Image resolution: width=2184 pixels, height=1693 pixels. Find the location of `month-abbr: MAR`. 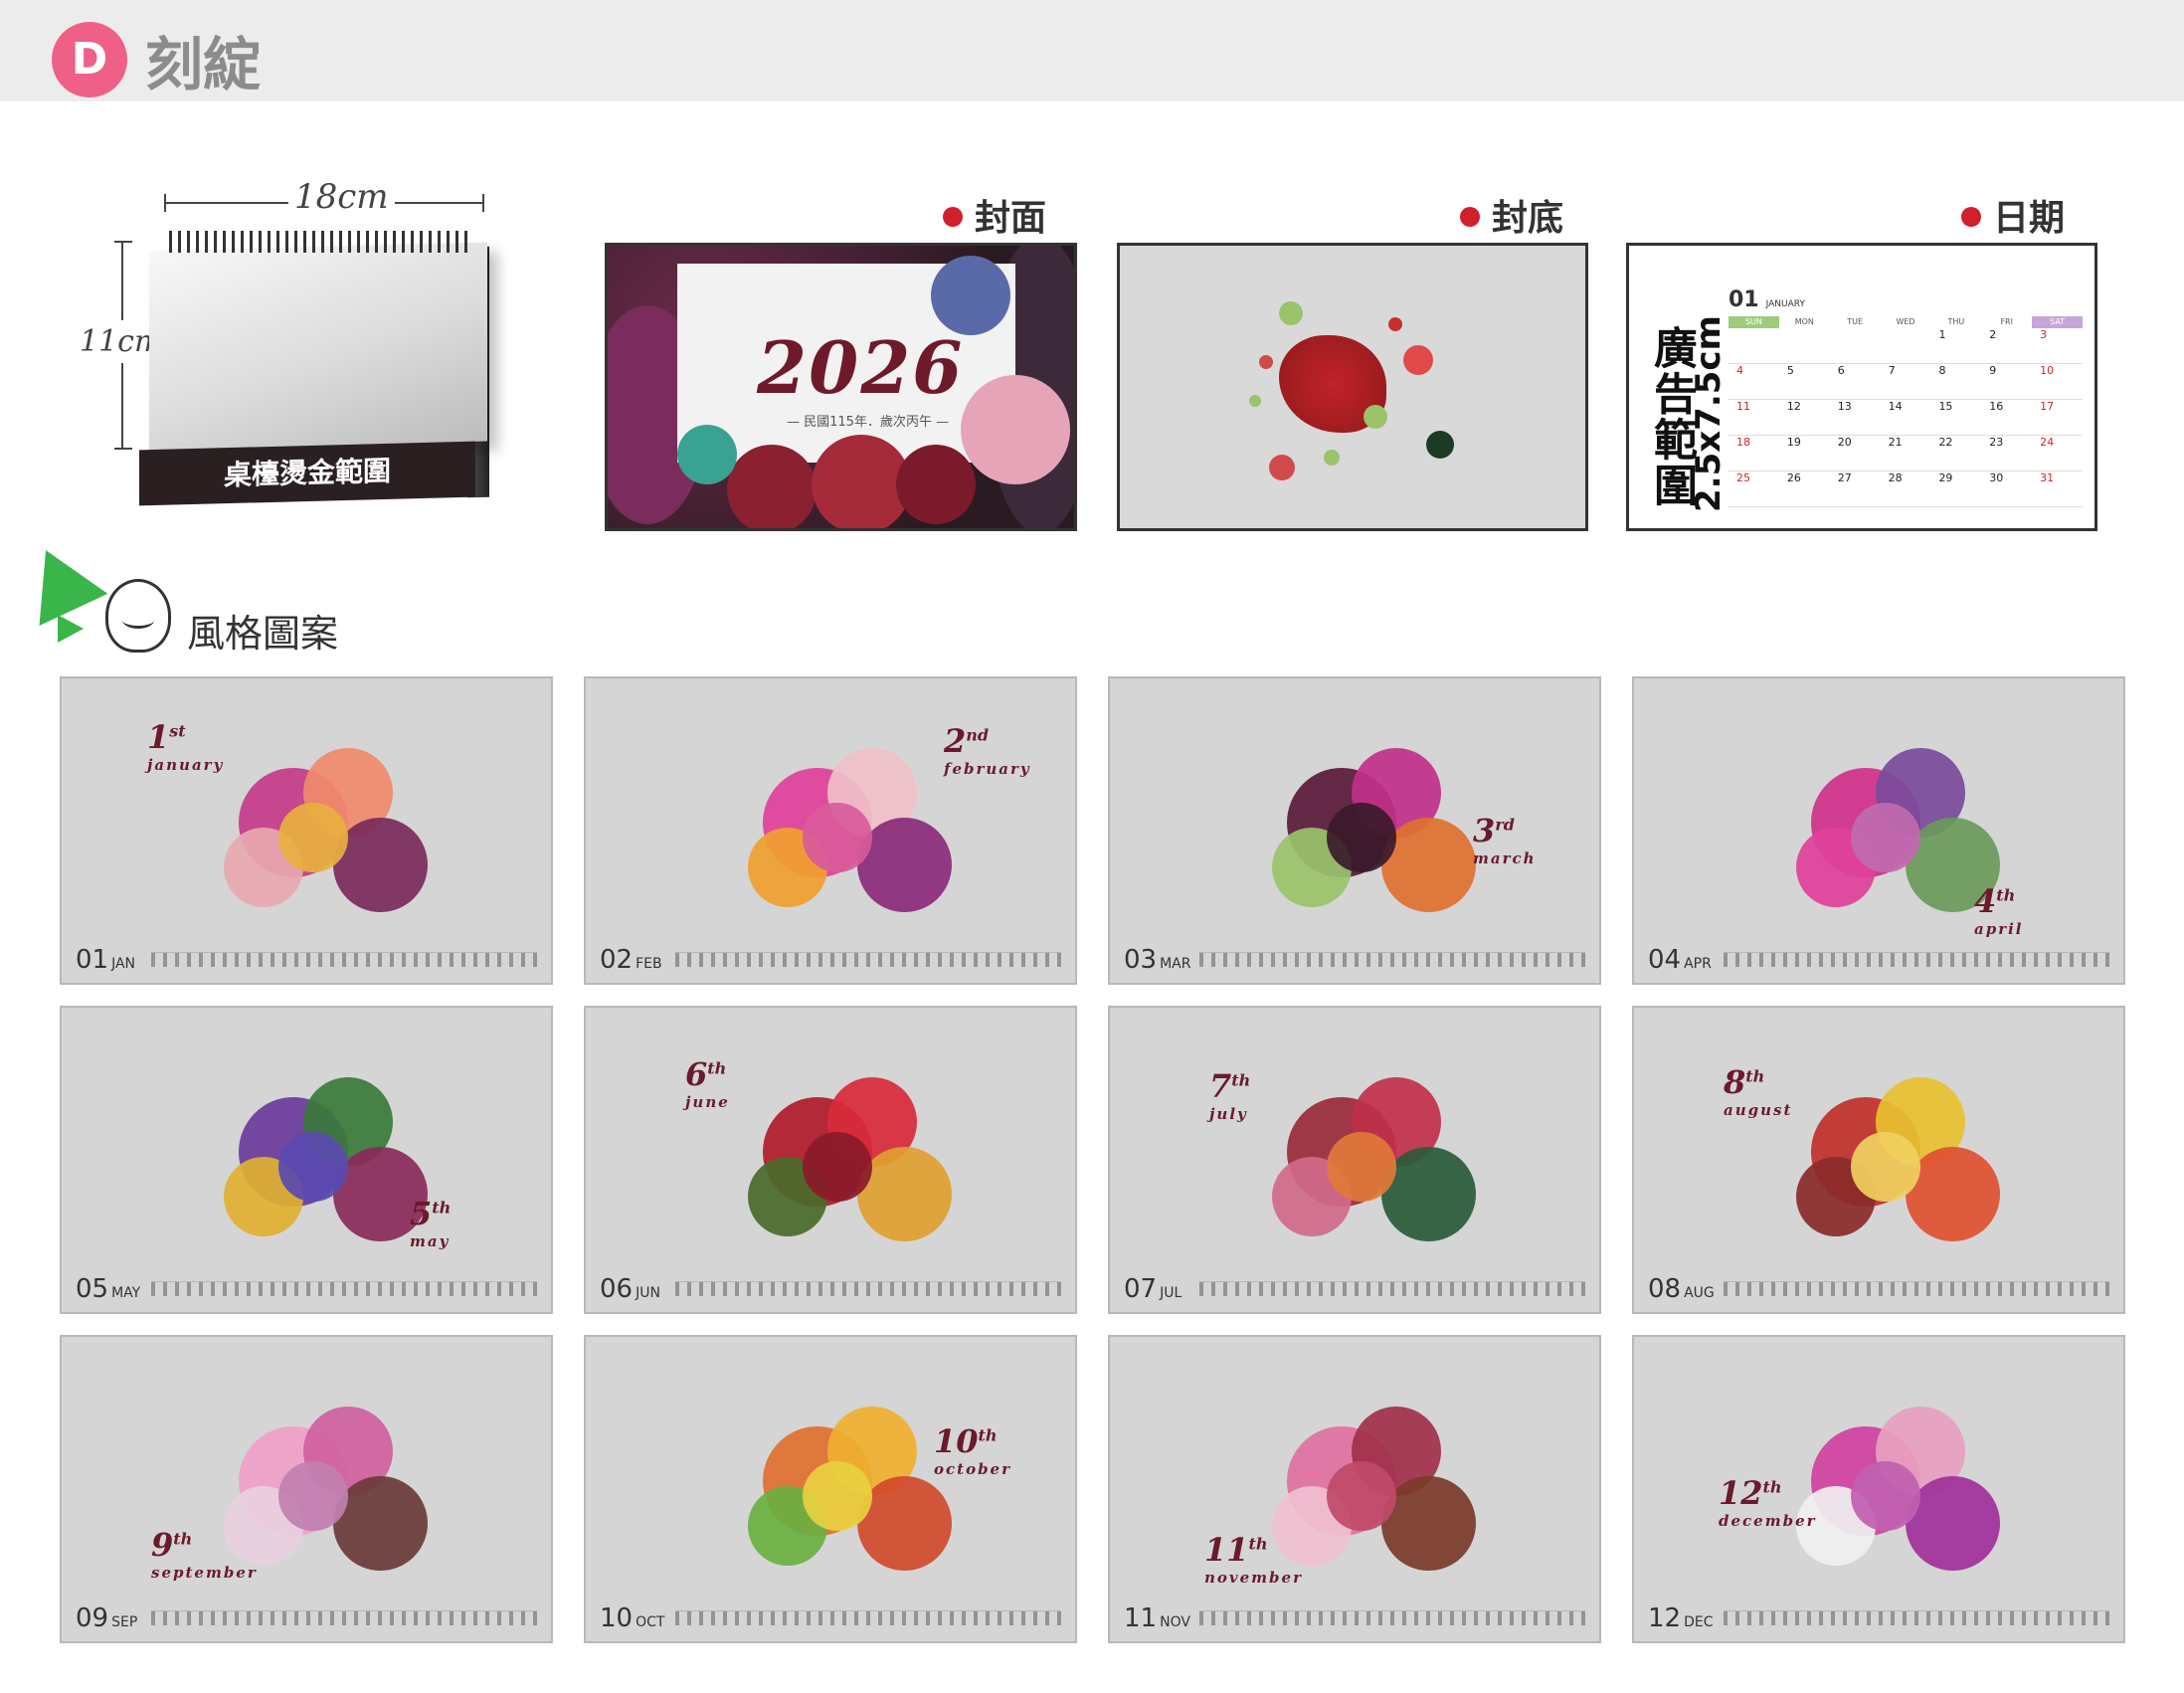

month-abbr: MAR is located at coordinates (1175, 964).